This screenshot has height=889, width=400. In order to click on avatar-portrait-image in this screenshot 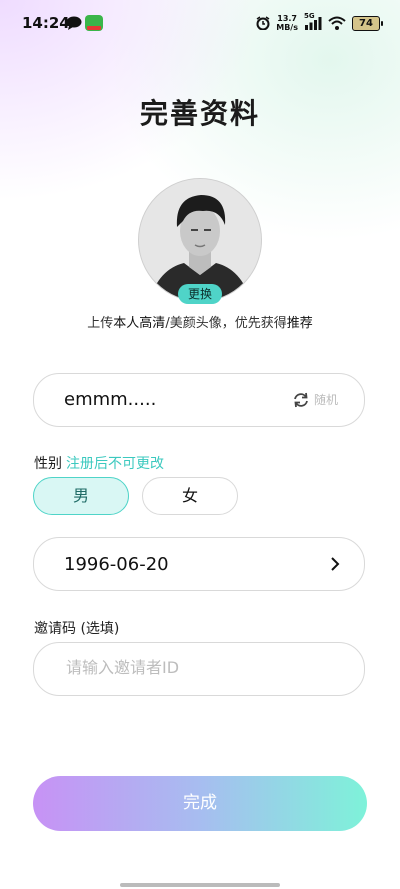, I will do `click(200, 240)`.